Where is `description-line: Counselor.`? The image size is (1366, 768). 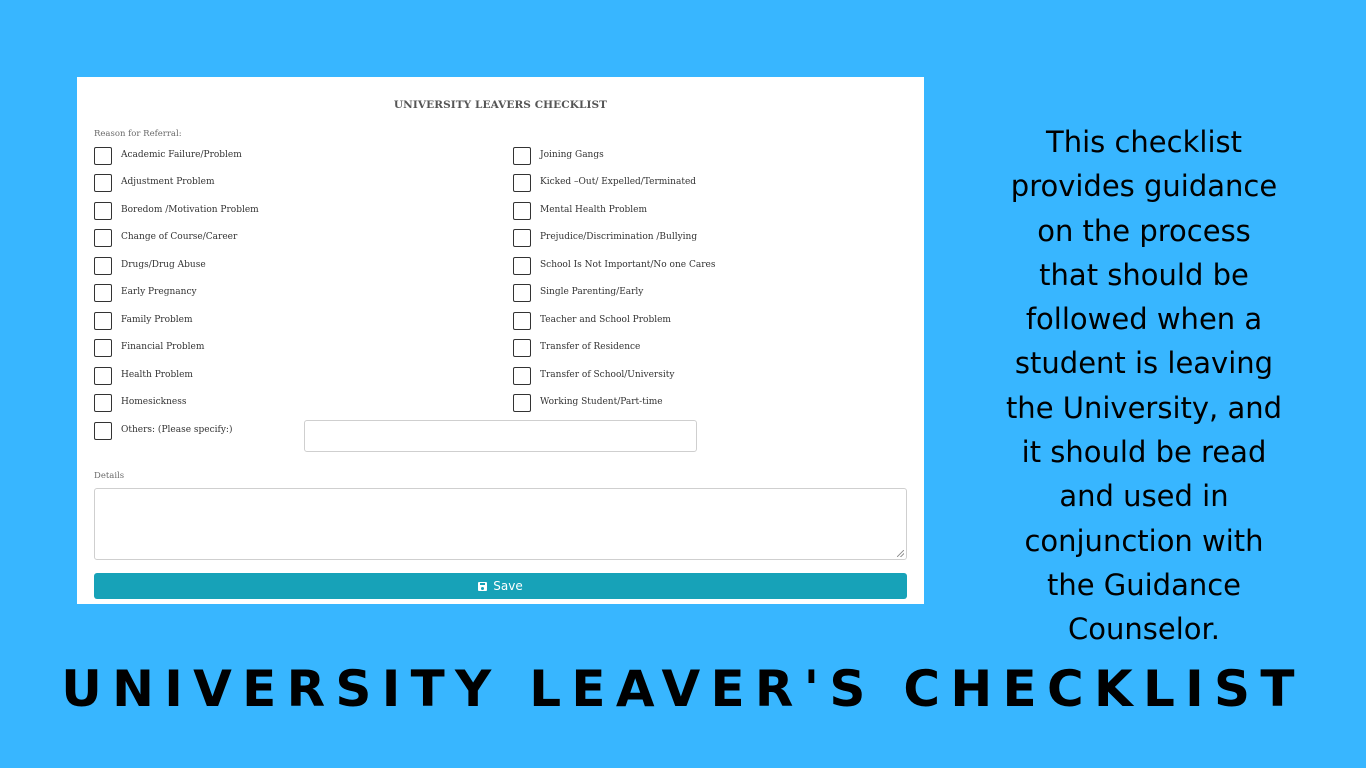 description-line: Counselor. is located at coordinates (1144, 629).